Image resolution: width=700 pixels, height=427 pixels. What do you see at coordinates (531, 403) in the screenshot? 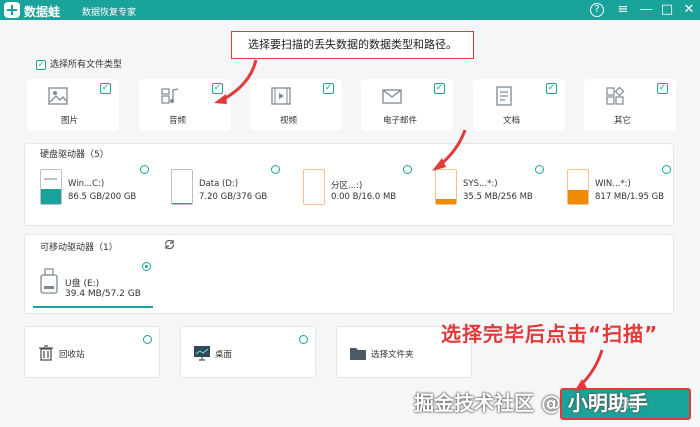
I see `watermark-text: 掘金技术社区 @ 小明助手` at bounding box center [531, 403].